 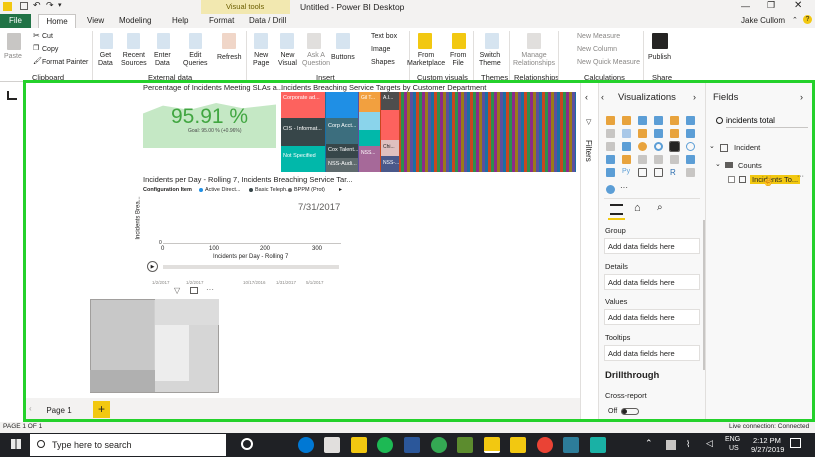 I want to click on copy-icon: ❐, so click(x=36, y=48).